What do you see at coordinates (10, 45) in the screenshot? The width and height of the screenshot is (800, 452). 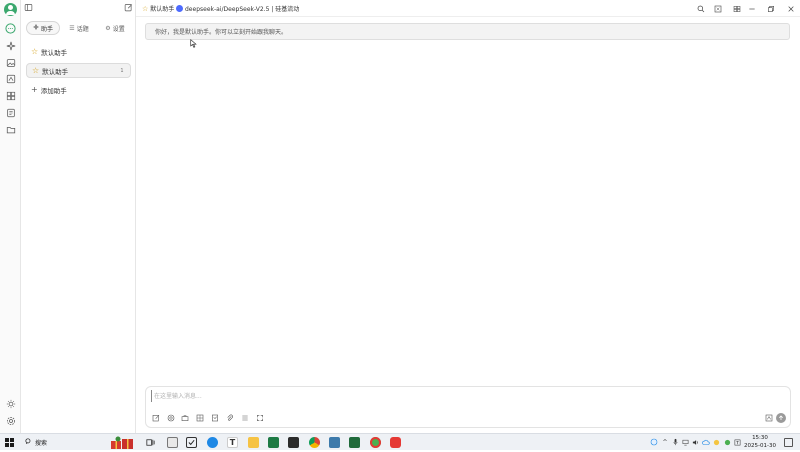 I see `sparkle-nav-icon` at bounding box center [10, 45].